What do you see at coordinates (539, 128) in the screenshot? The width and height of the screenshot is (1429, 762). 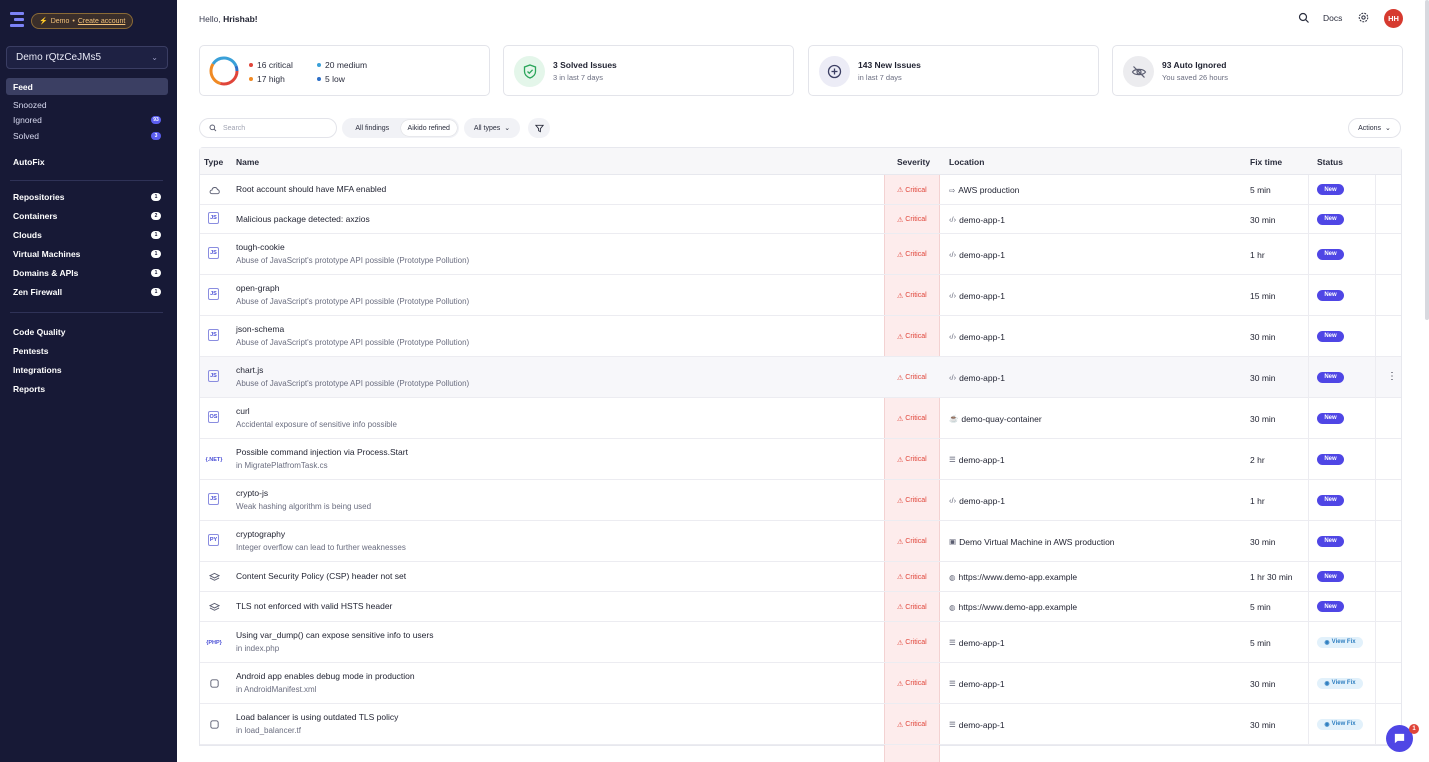 I see `filter-button` at bounding box center [539, 128].